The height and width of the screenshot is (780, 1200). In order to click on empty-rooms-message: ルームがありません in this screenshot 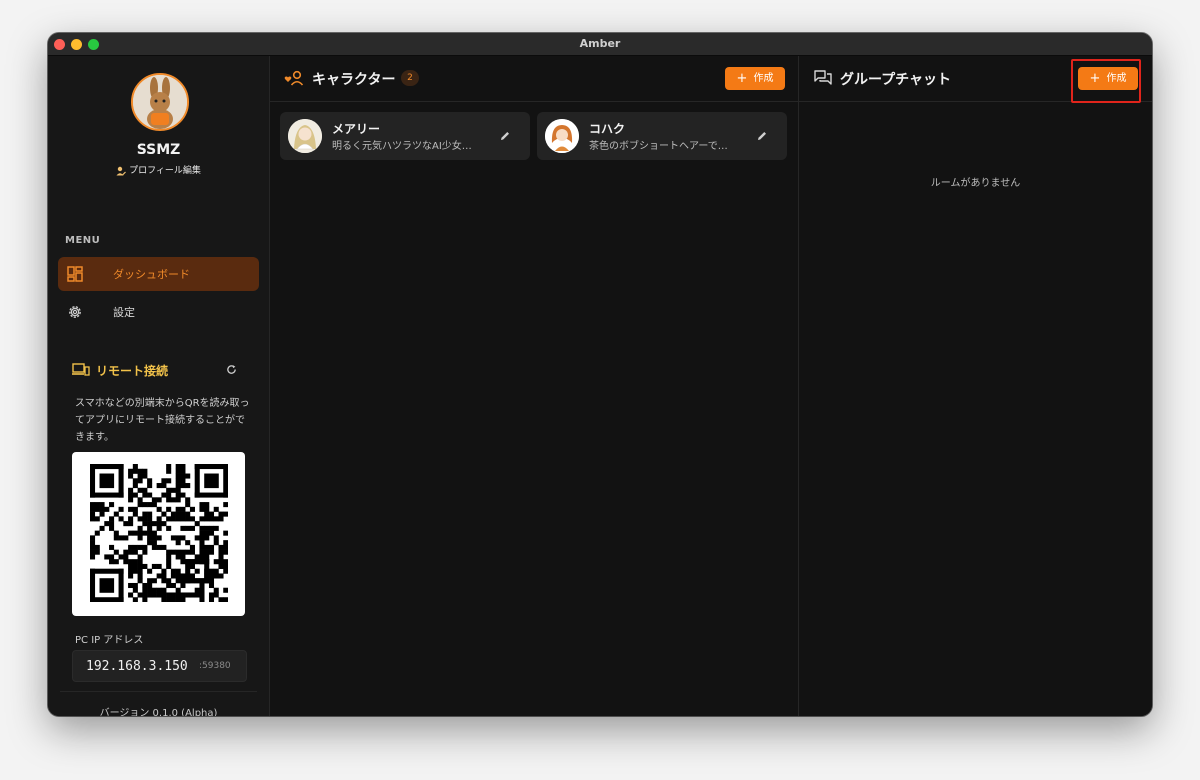, I will do `click(975, 183)`.